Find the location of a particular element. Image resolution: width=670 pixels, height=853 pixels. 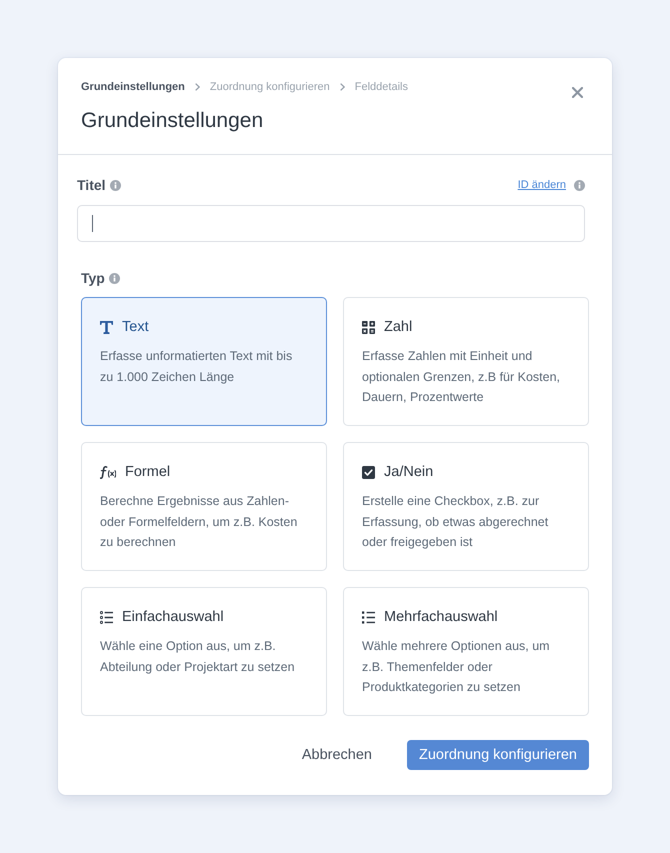

type-option-card: Text Erfasse unformatierten Text mit bis zu 1.000 Zeichen Länge is located at coordinates (204, 361).